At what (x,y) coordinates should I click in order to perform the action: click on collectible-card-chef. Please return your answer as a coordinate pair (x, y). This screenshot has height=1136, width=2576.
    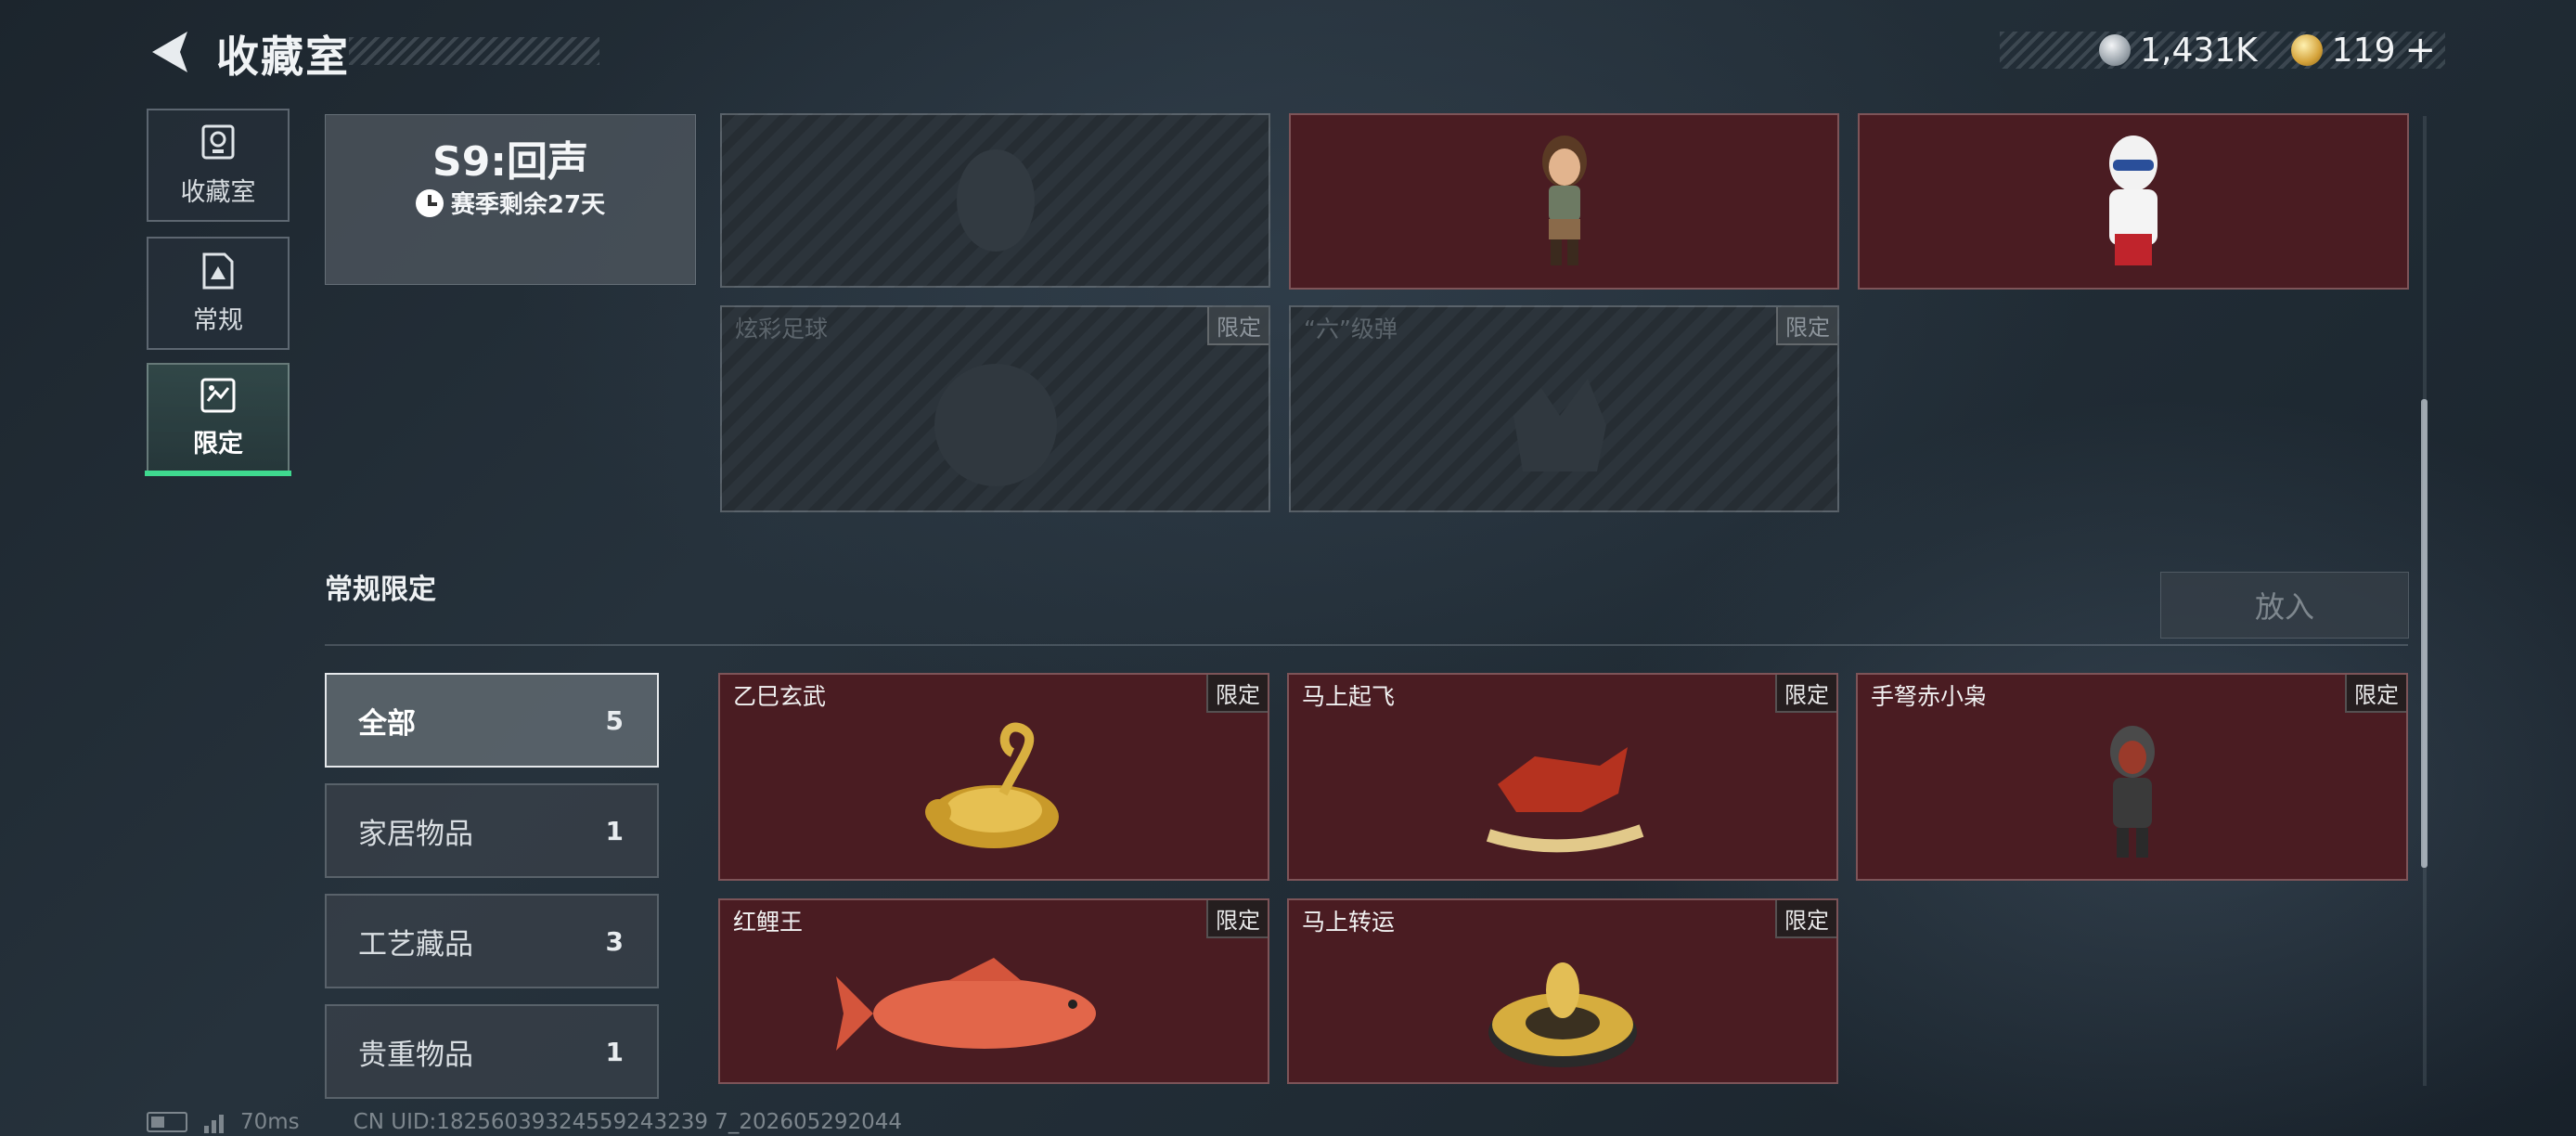
    Looking at the image, I should click on (2133, 201).